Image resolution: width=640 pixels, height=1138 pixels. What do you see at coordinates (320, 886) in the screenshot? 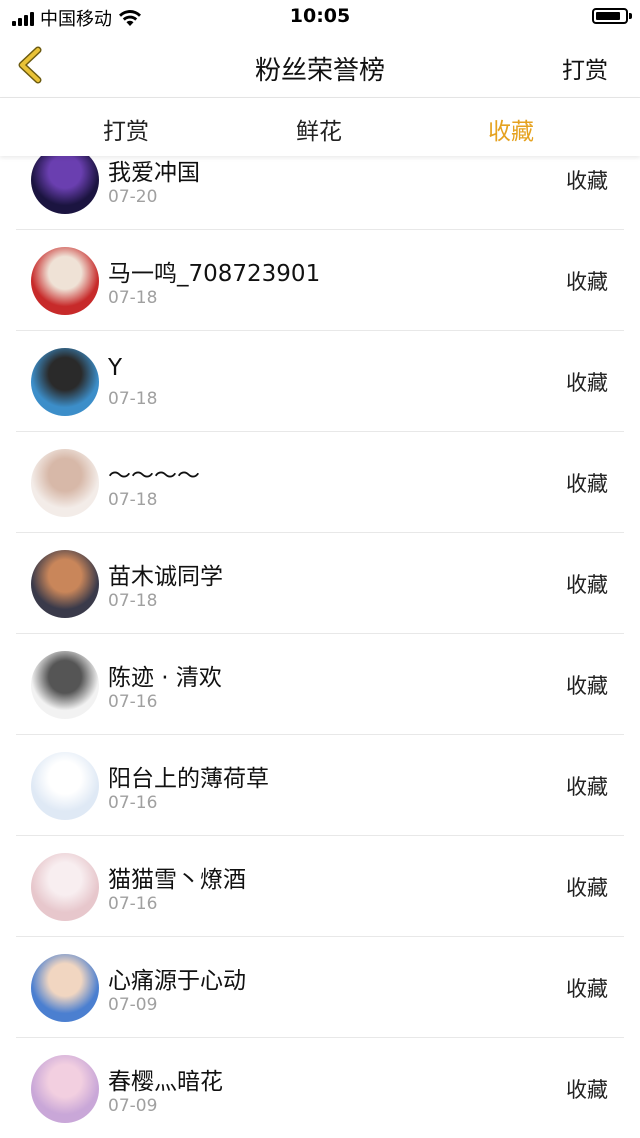
I see `list-item: 猫猫雪丶燎酒 07-16 收藏` at bounding box center [320, 886].